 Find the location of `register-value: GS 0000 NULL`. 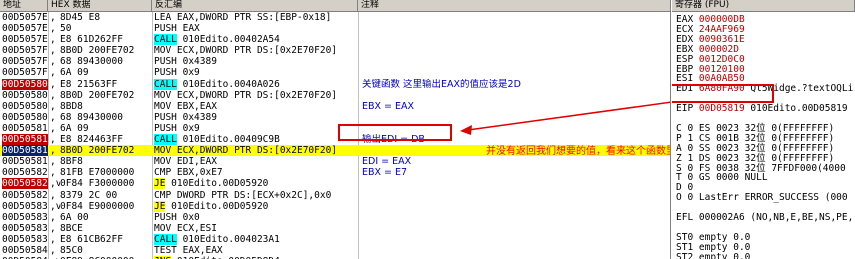

register-value: GS 0000 NULL is located at coordinates (733, 178).